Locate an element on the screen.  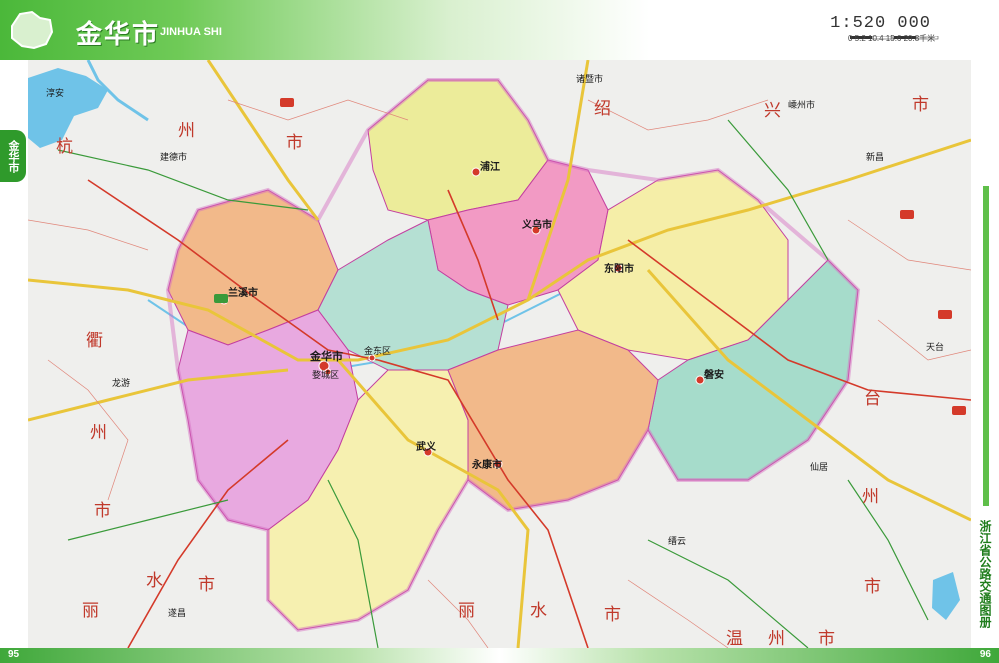
map-title: 金华市 is located at coordinates (118, 35).